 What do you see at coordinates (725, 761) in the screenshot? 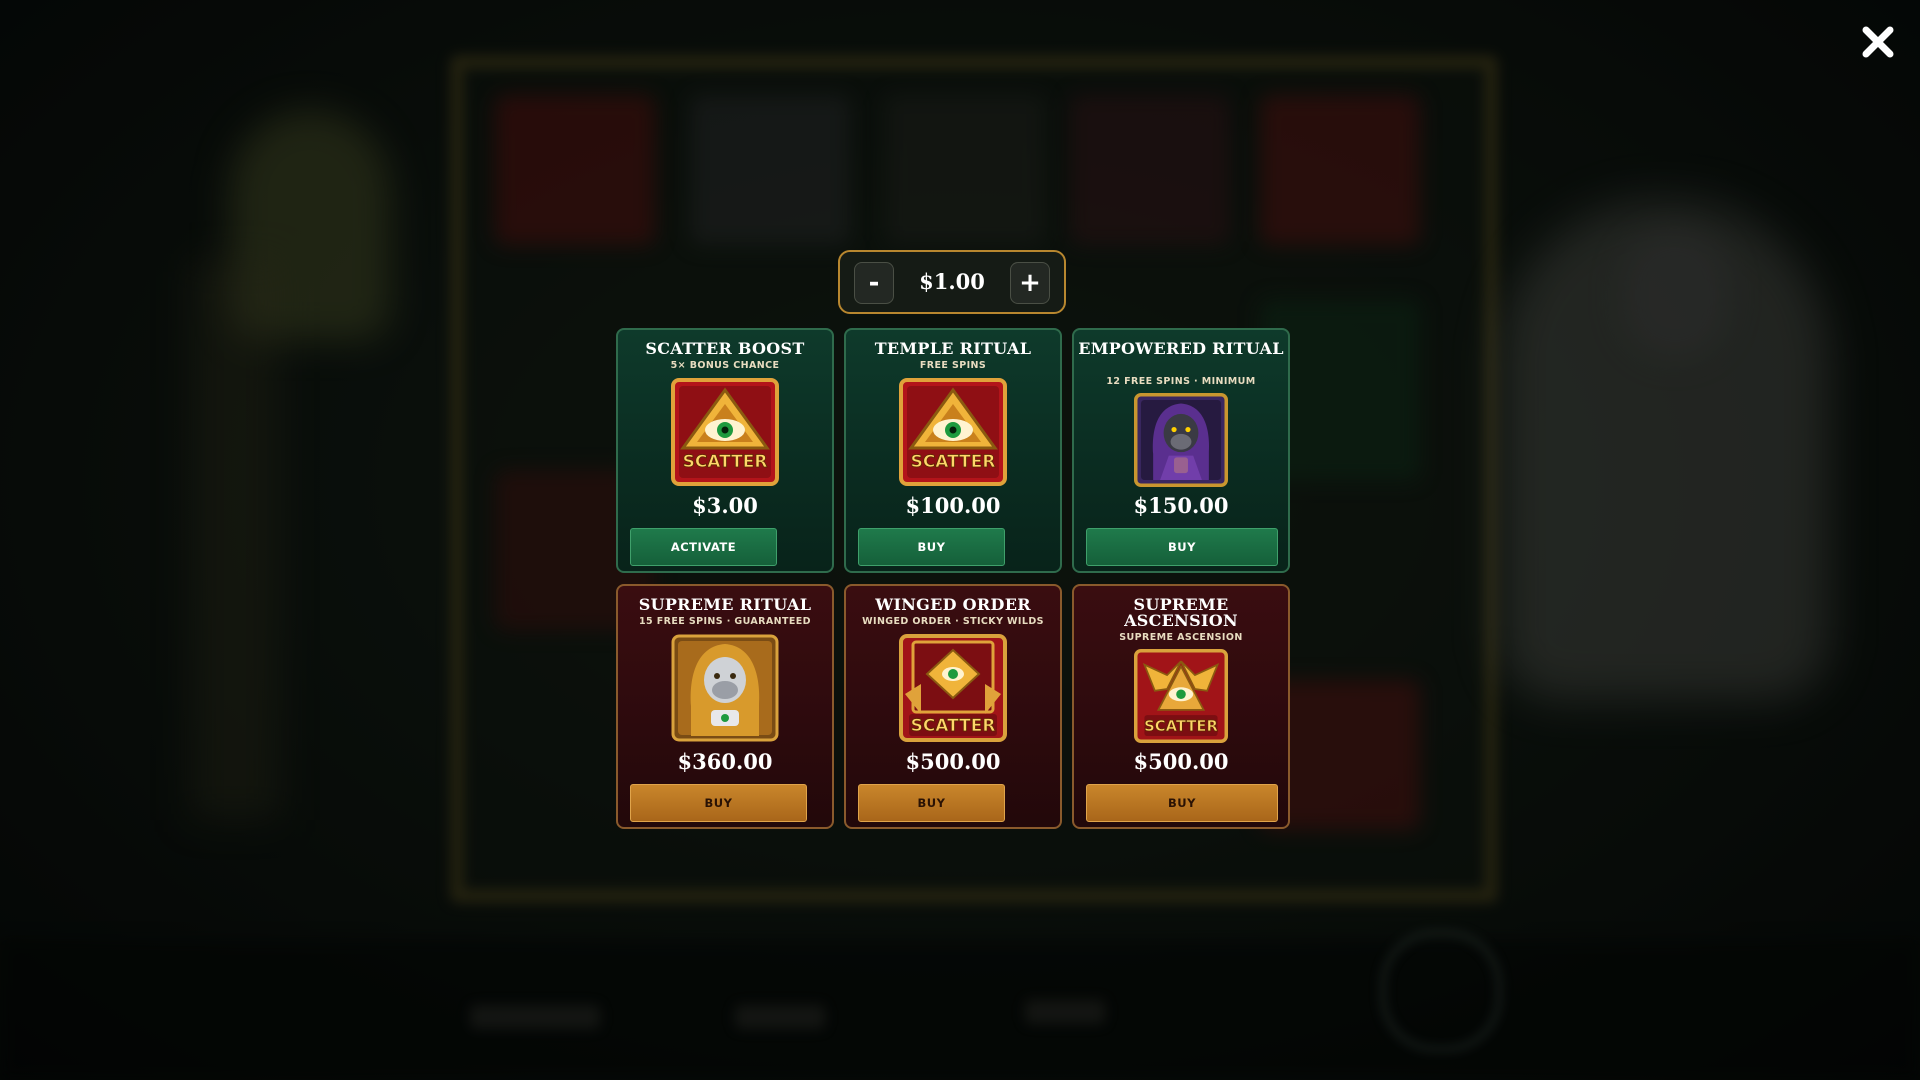
I see `card-price: $360.00` at bounding box center [725, 761].